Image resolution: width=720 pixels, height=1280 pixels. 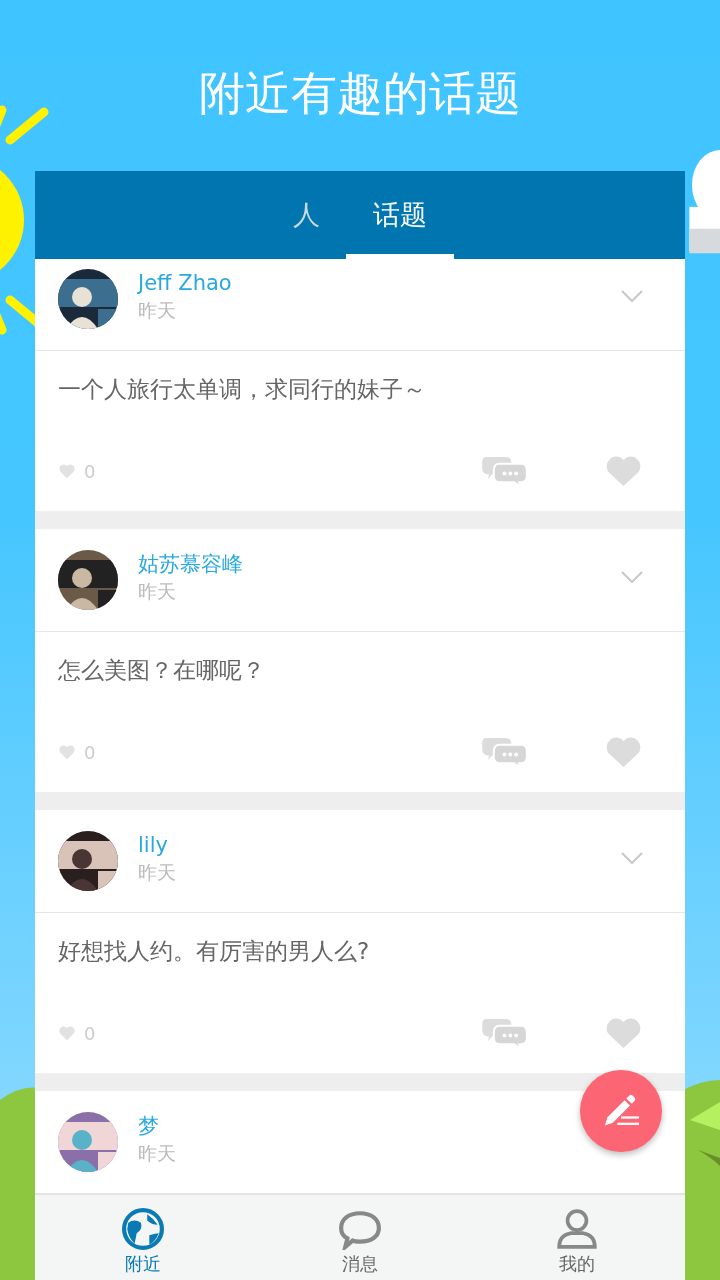 I want to click on post-text: 一个人旅行太单调，求同行的妹子～, so click(x=242, y=389).